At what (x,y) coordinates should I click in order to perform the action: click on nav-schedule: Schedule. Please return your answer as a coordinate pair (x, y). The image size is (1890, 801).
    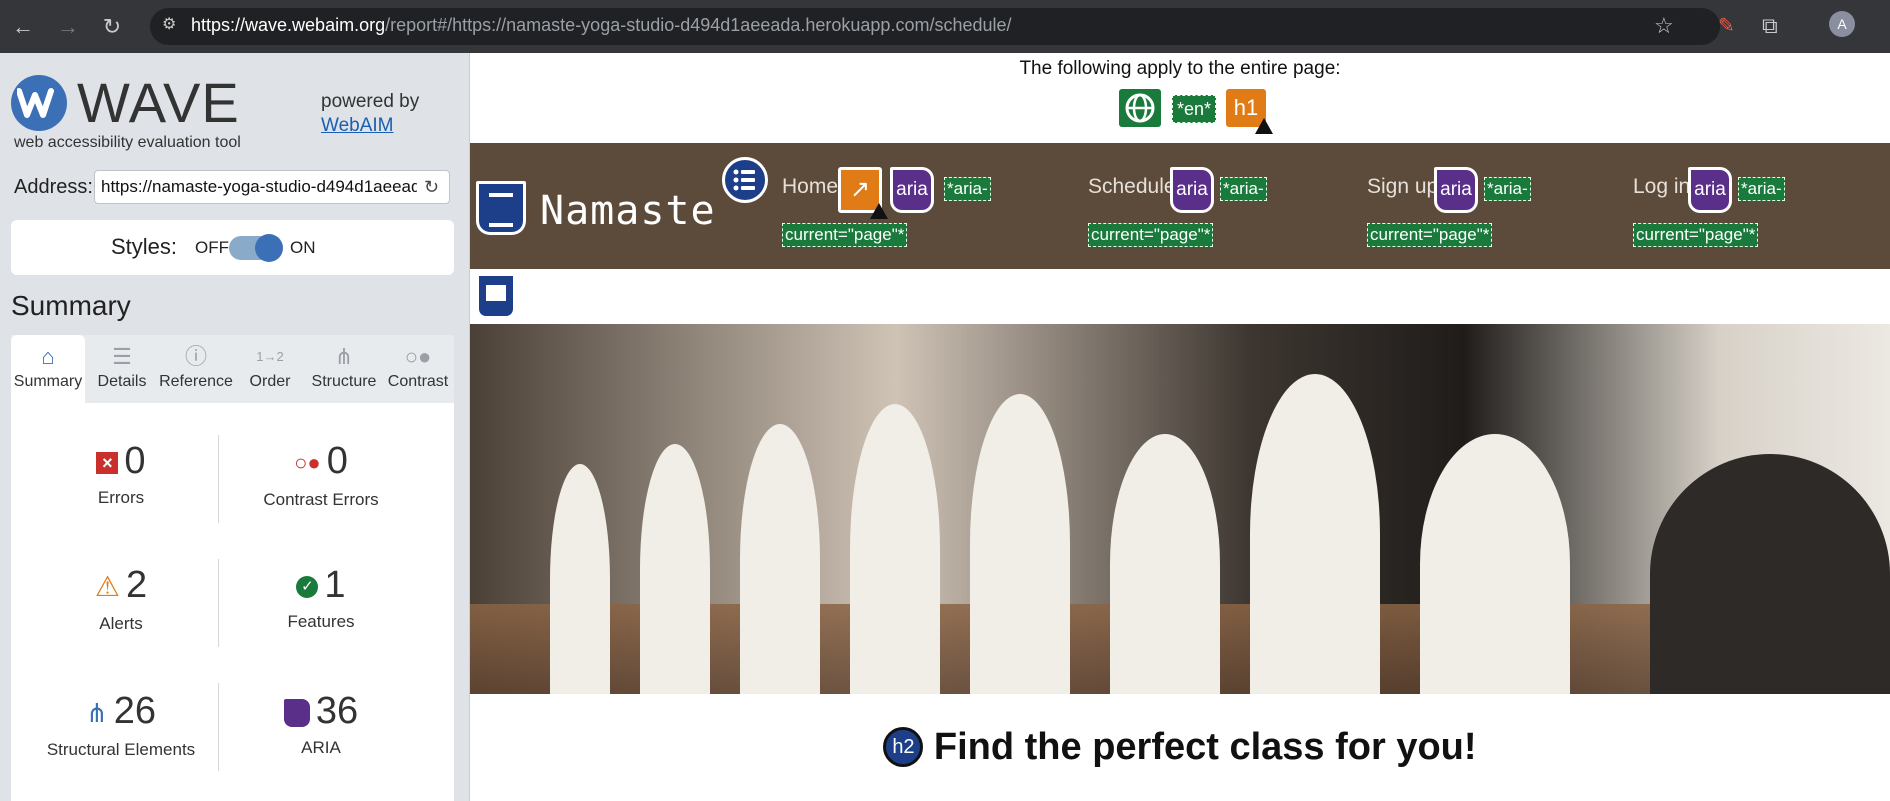
    Looking at the image, I should click on (1132, 187).